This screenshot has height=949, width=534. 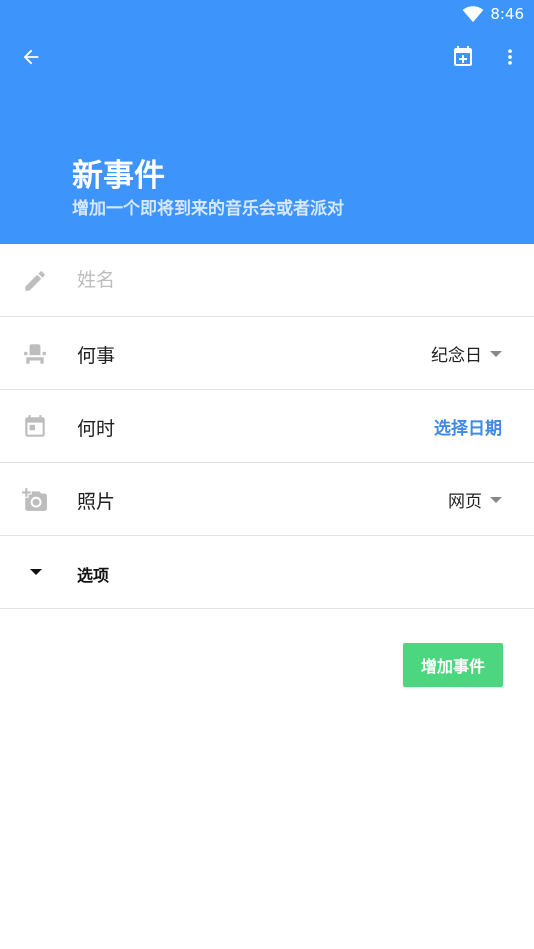 I want to click on options-toggle: 选项, so click(x=267, y=572).